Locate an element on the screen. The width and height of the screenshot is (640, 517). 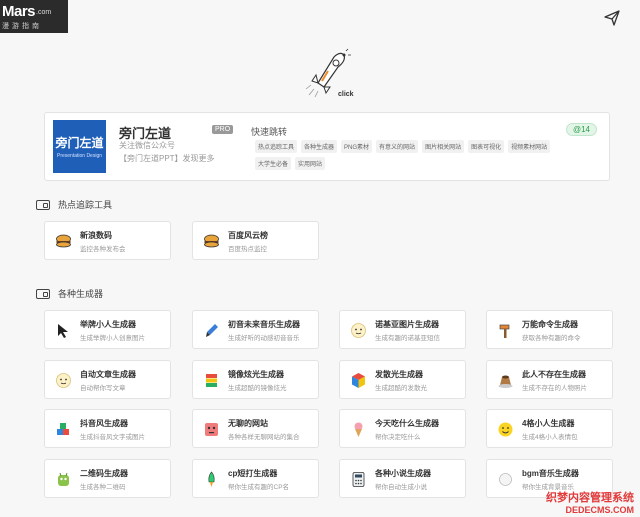
smile-icon is located at coordinates (505, 429).